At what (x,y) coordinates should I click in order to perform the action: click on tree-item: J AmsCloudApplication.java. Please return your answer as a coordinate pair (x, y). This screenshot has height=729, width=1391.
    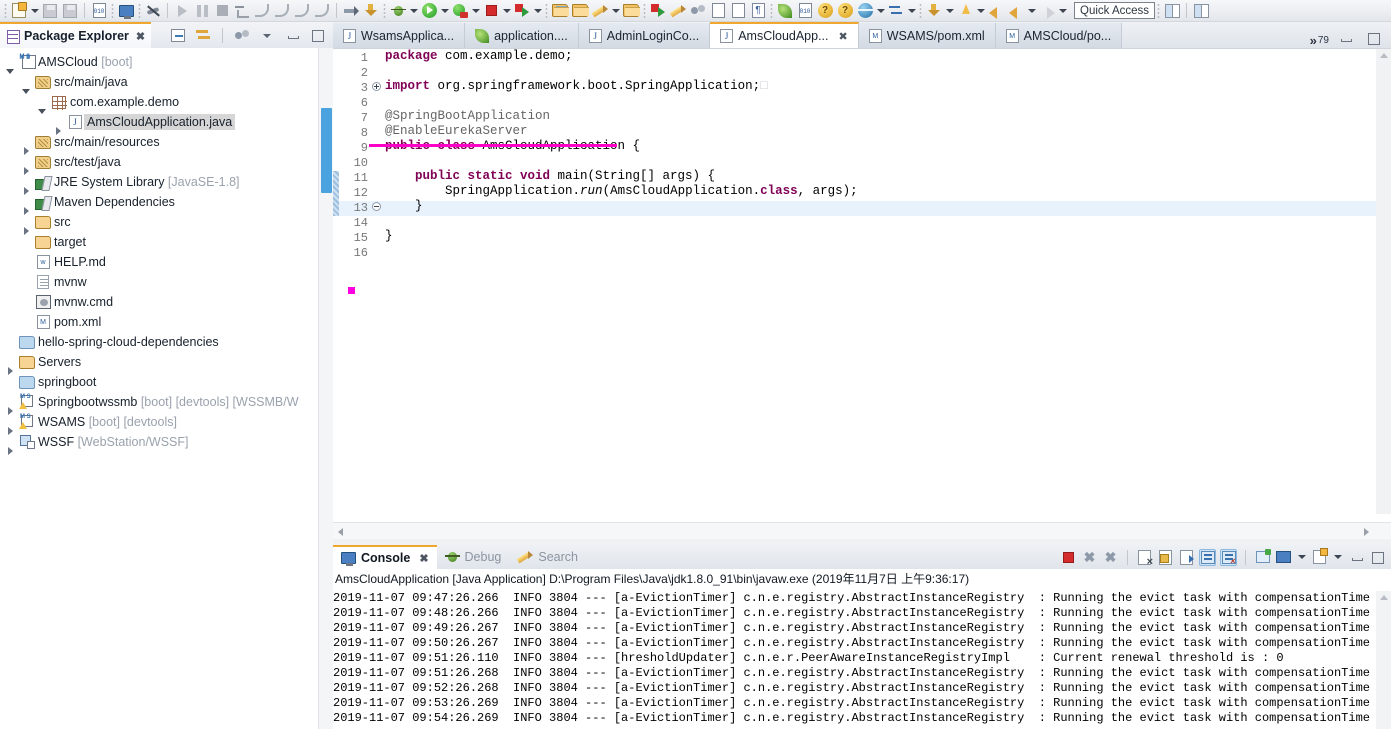
    Looking at the image, I should click on (158, 123).